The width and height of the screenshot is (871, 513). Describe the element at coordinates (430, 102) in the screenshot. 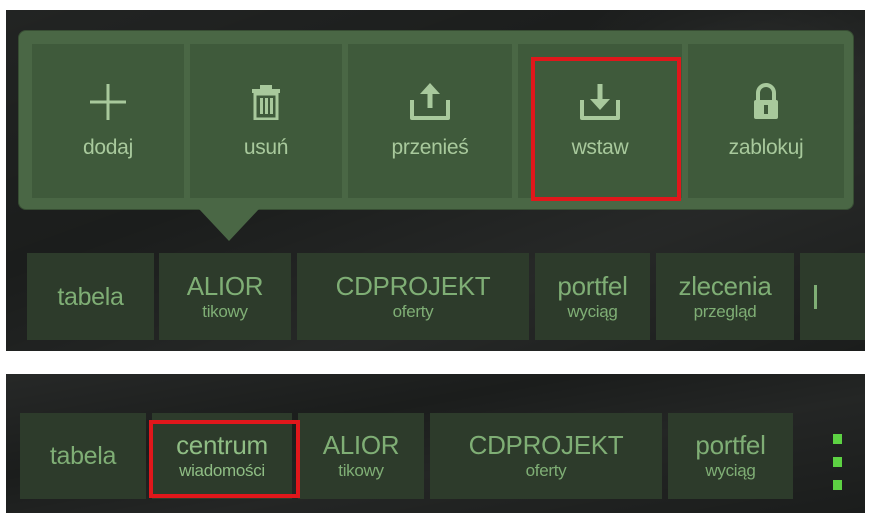

I see `upload-icon` at that location.